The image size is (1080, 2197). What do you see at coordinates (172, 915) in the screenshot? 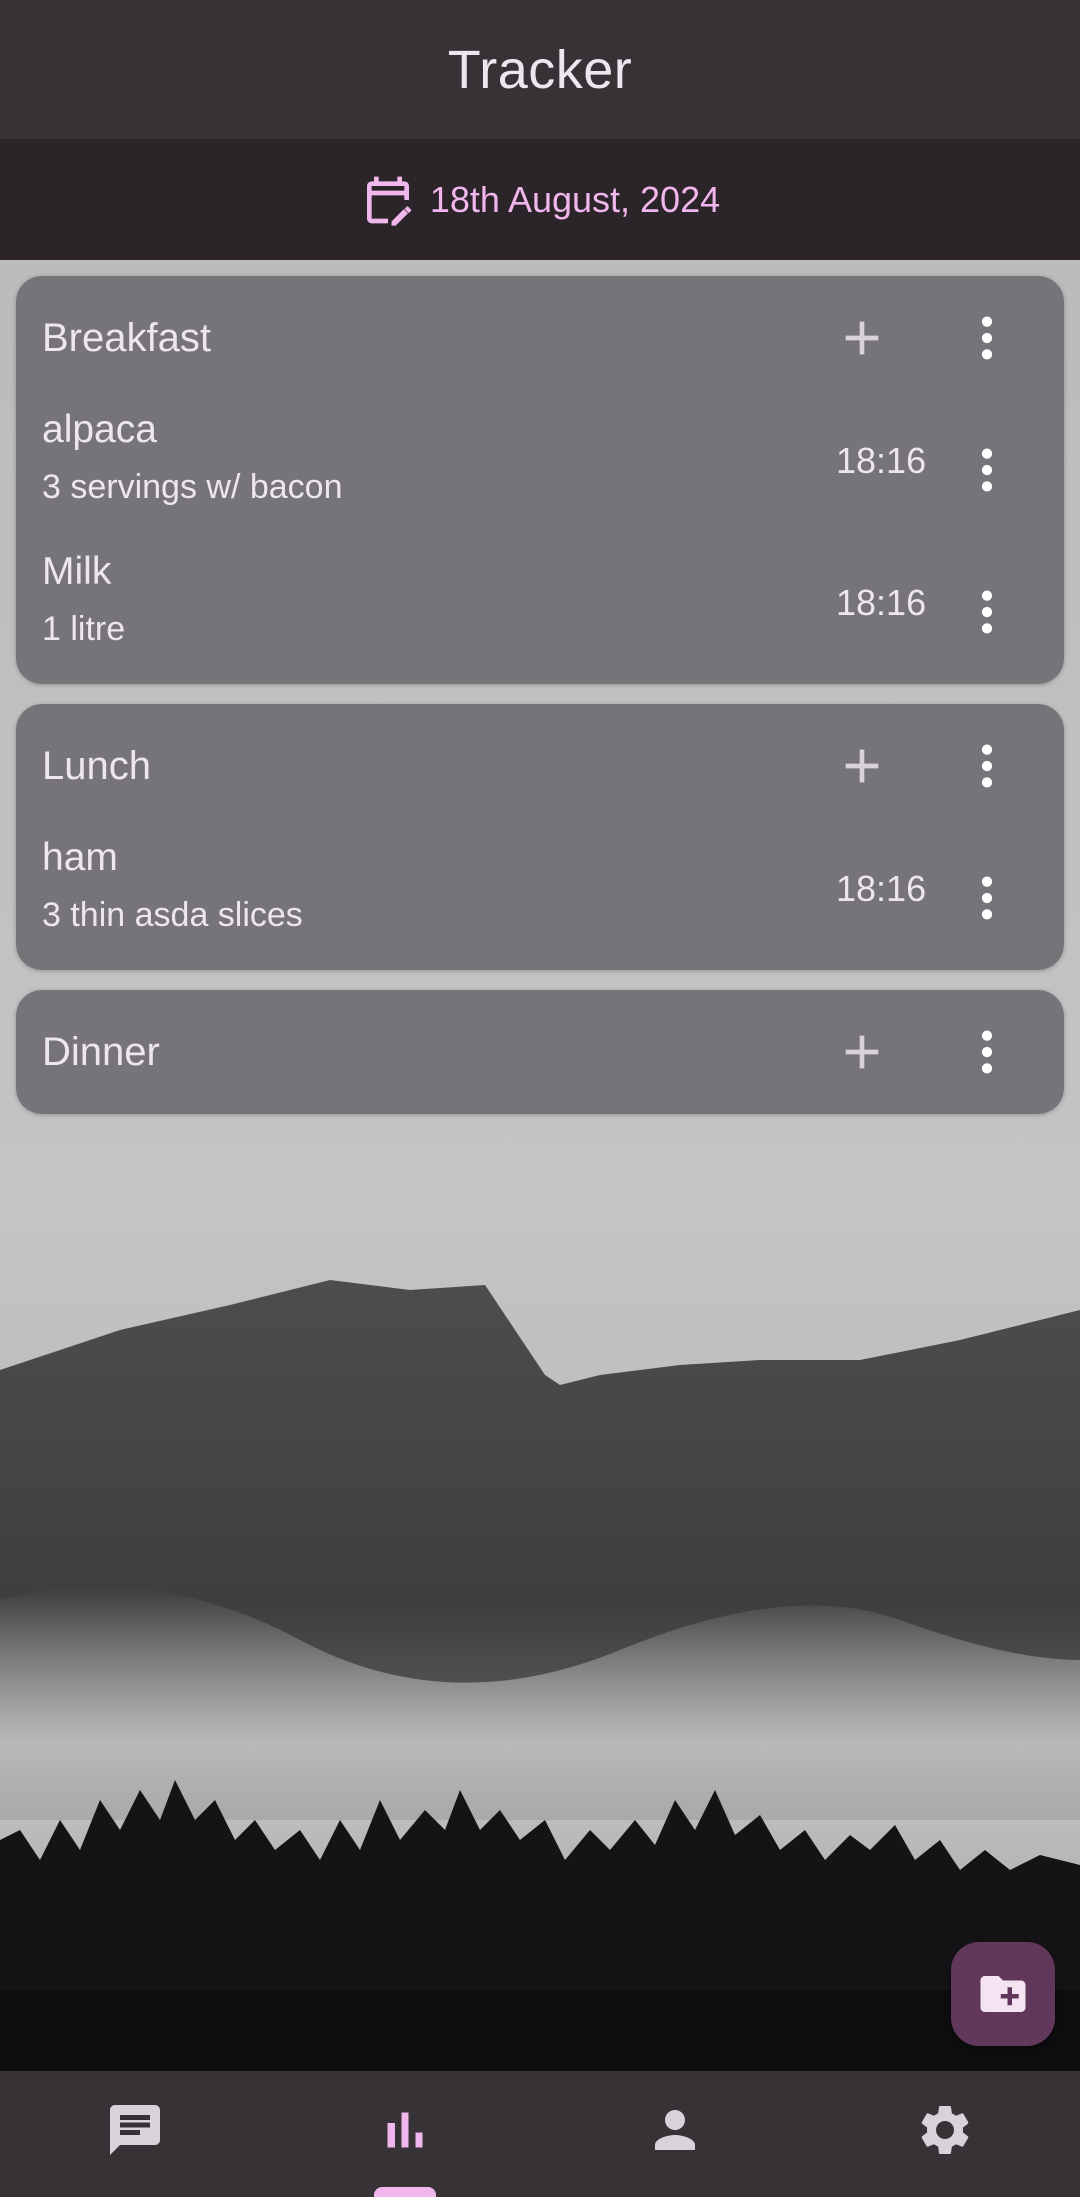
I see `entry-detail: 3 thin asda slices` at bounding box center [172, 915].